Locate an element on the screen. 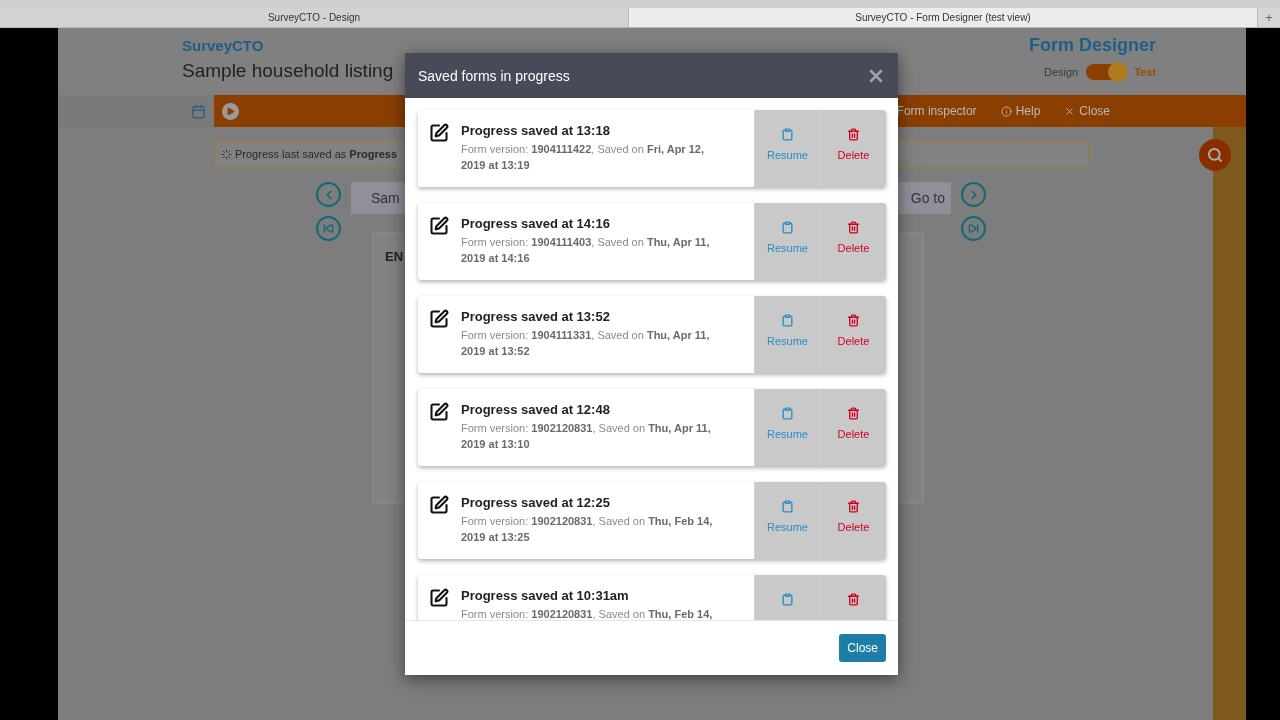  skip-back-icon is located at coordinates (328, 228).